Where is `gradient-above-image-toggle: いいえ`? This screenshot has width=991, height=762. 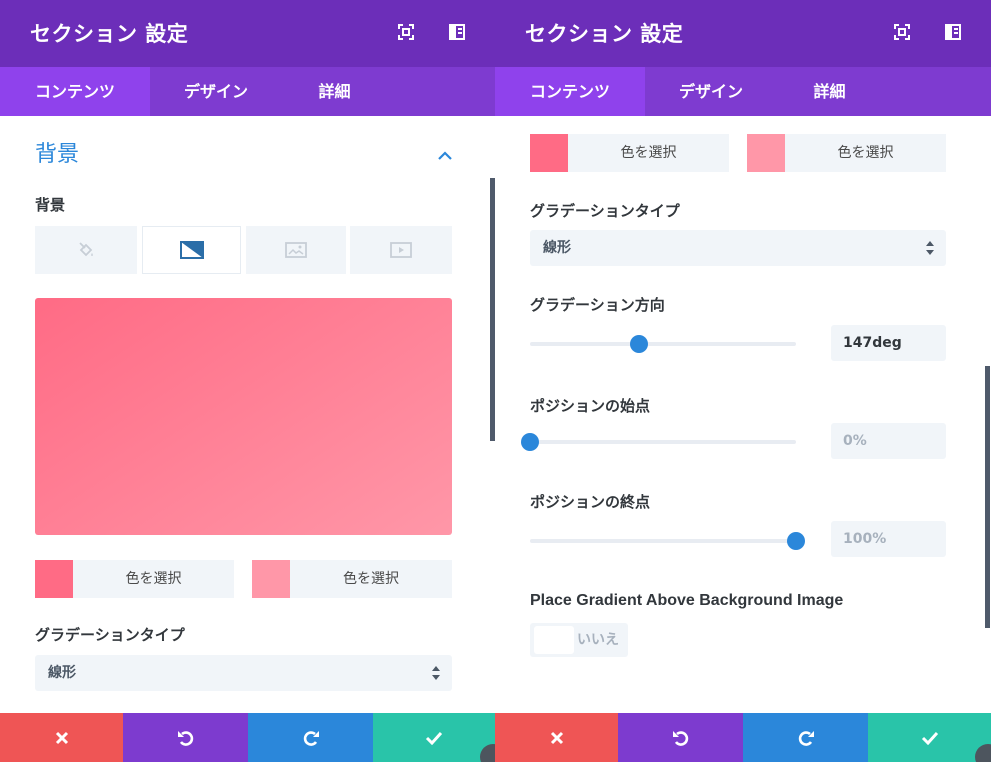 gradient-above-image-toggle: いいえ is located at coordinates (579, 640).